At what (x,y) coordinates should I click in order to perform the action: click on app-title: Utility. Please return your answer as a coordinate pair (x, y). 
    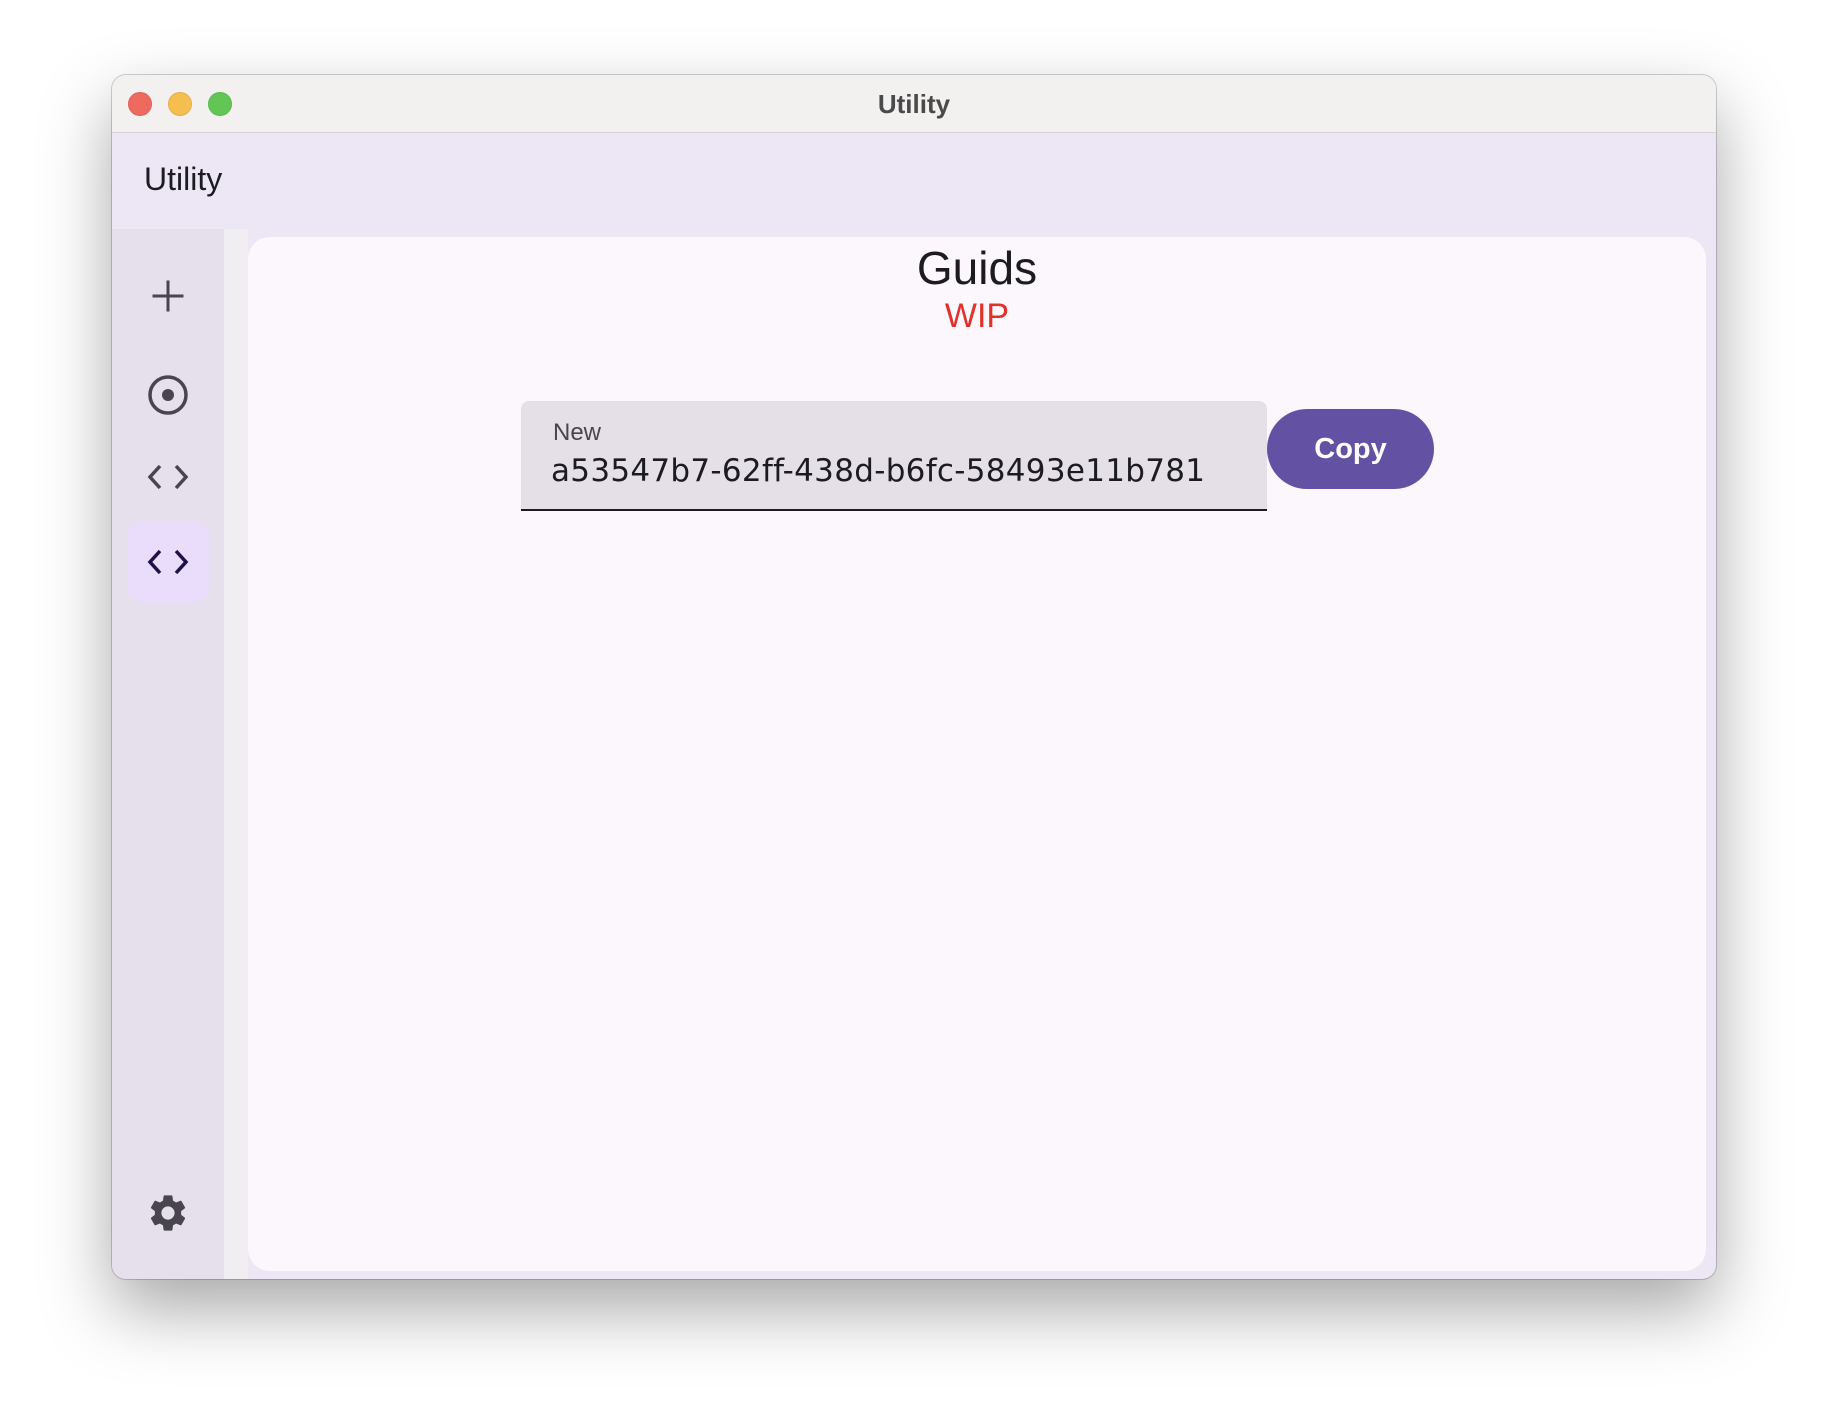
    Looking at the image, I should click on (183, 179).